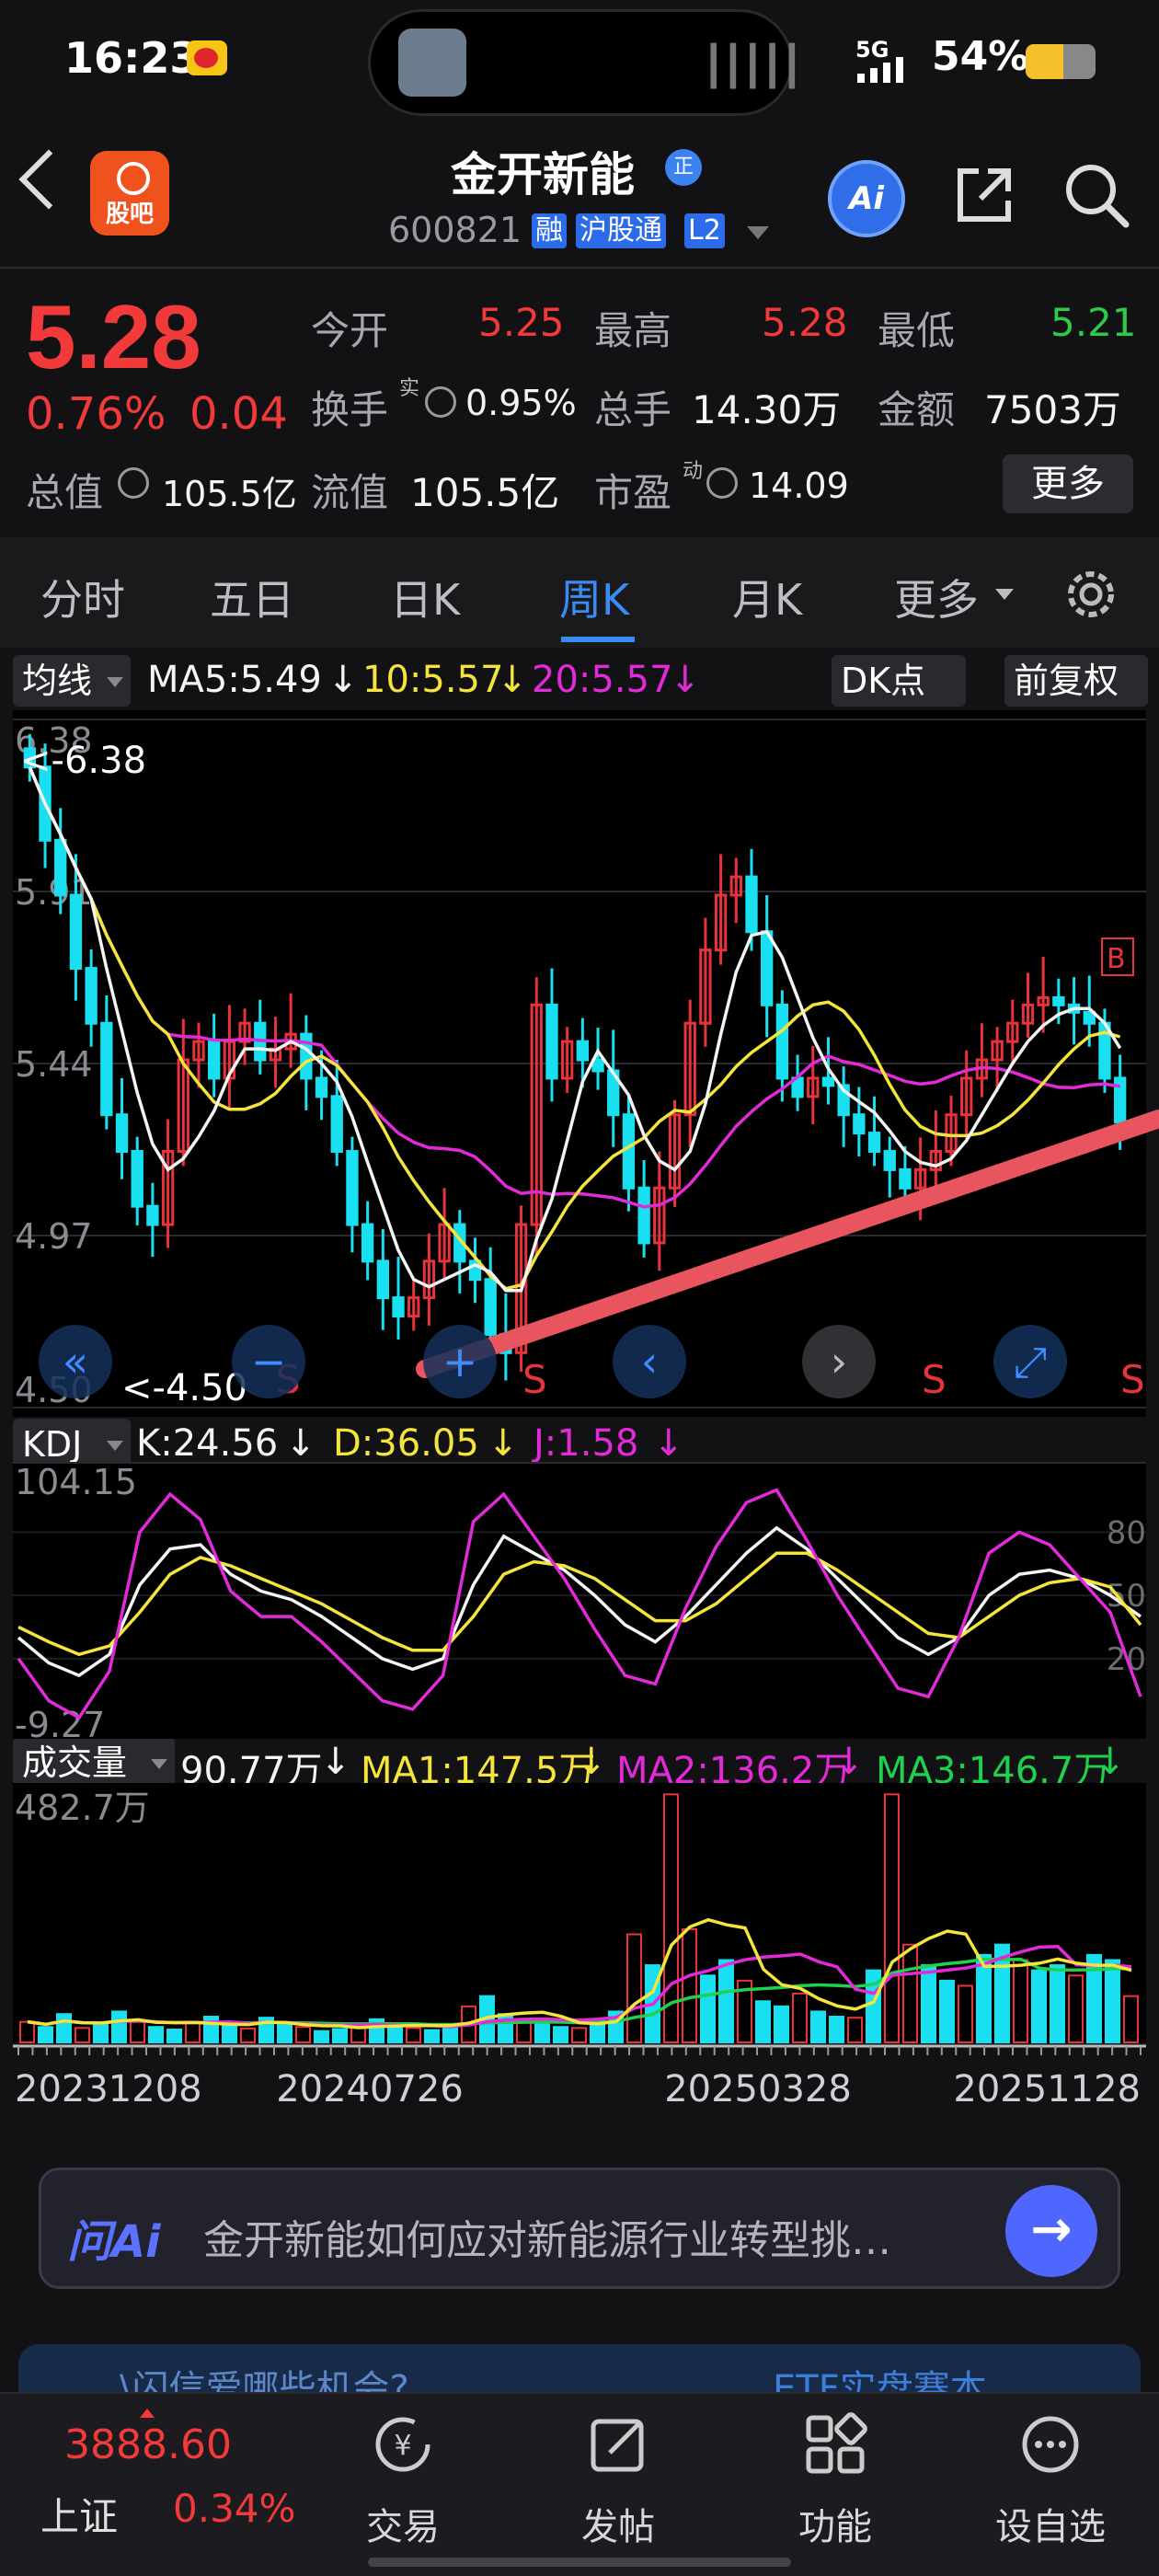 The image size is (1159, 2576). What do you see at coordinates (1052, 409) in the screenshot?
I see `amount-value: 7503万` at bounding box center [1052, 409].